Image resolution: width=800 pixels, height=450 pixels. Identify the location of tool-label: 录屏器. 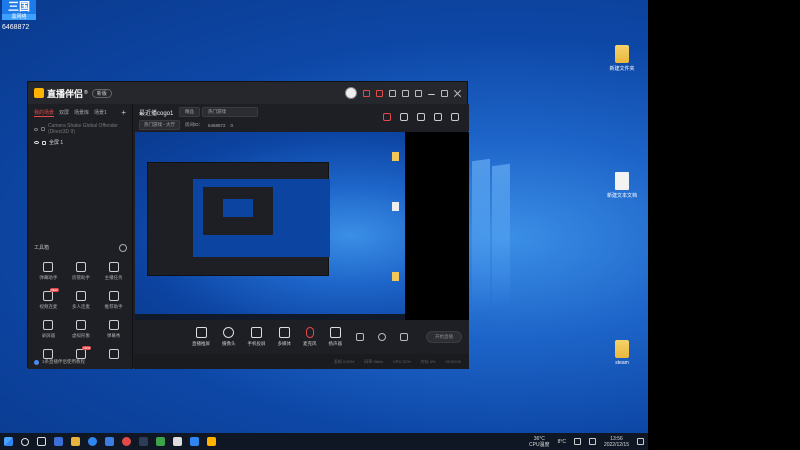
(48, 335).